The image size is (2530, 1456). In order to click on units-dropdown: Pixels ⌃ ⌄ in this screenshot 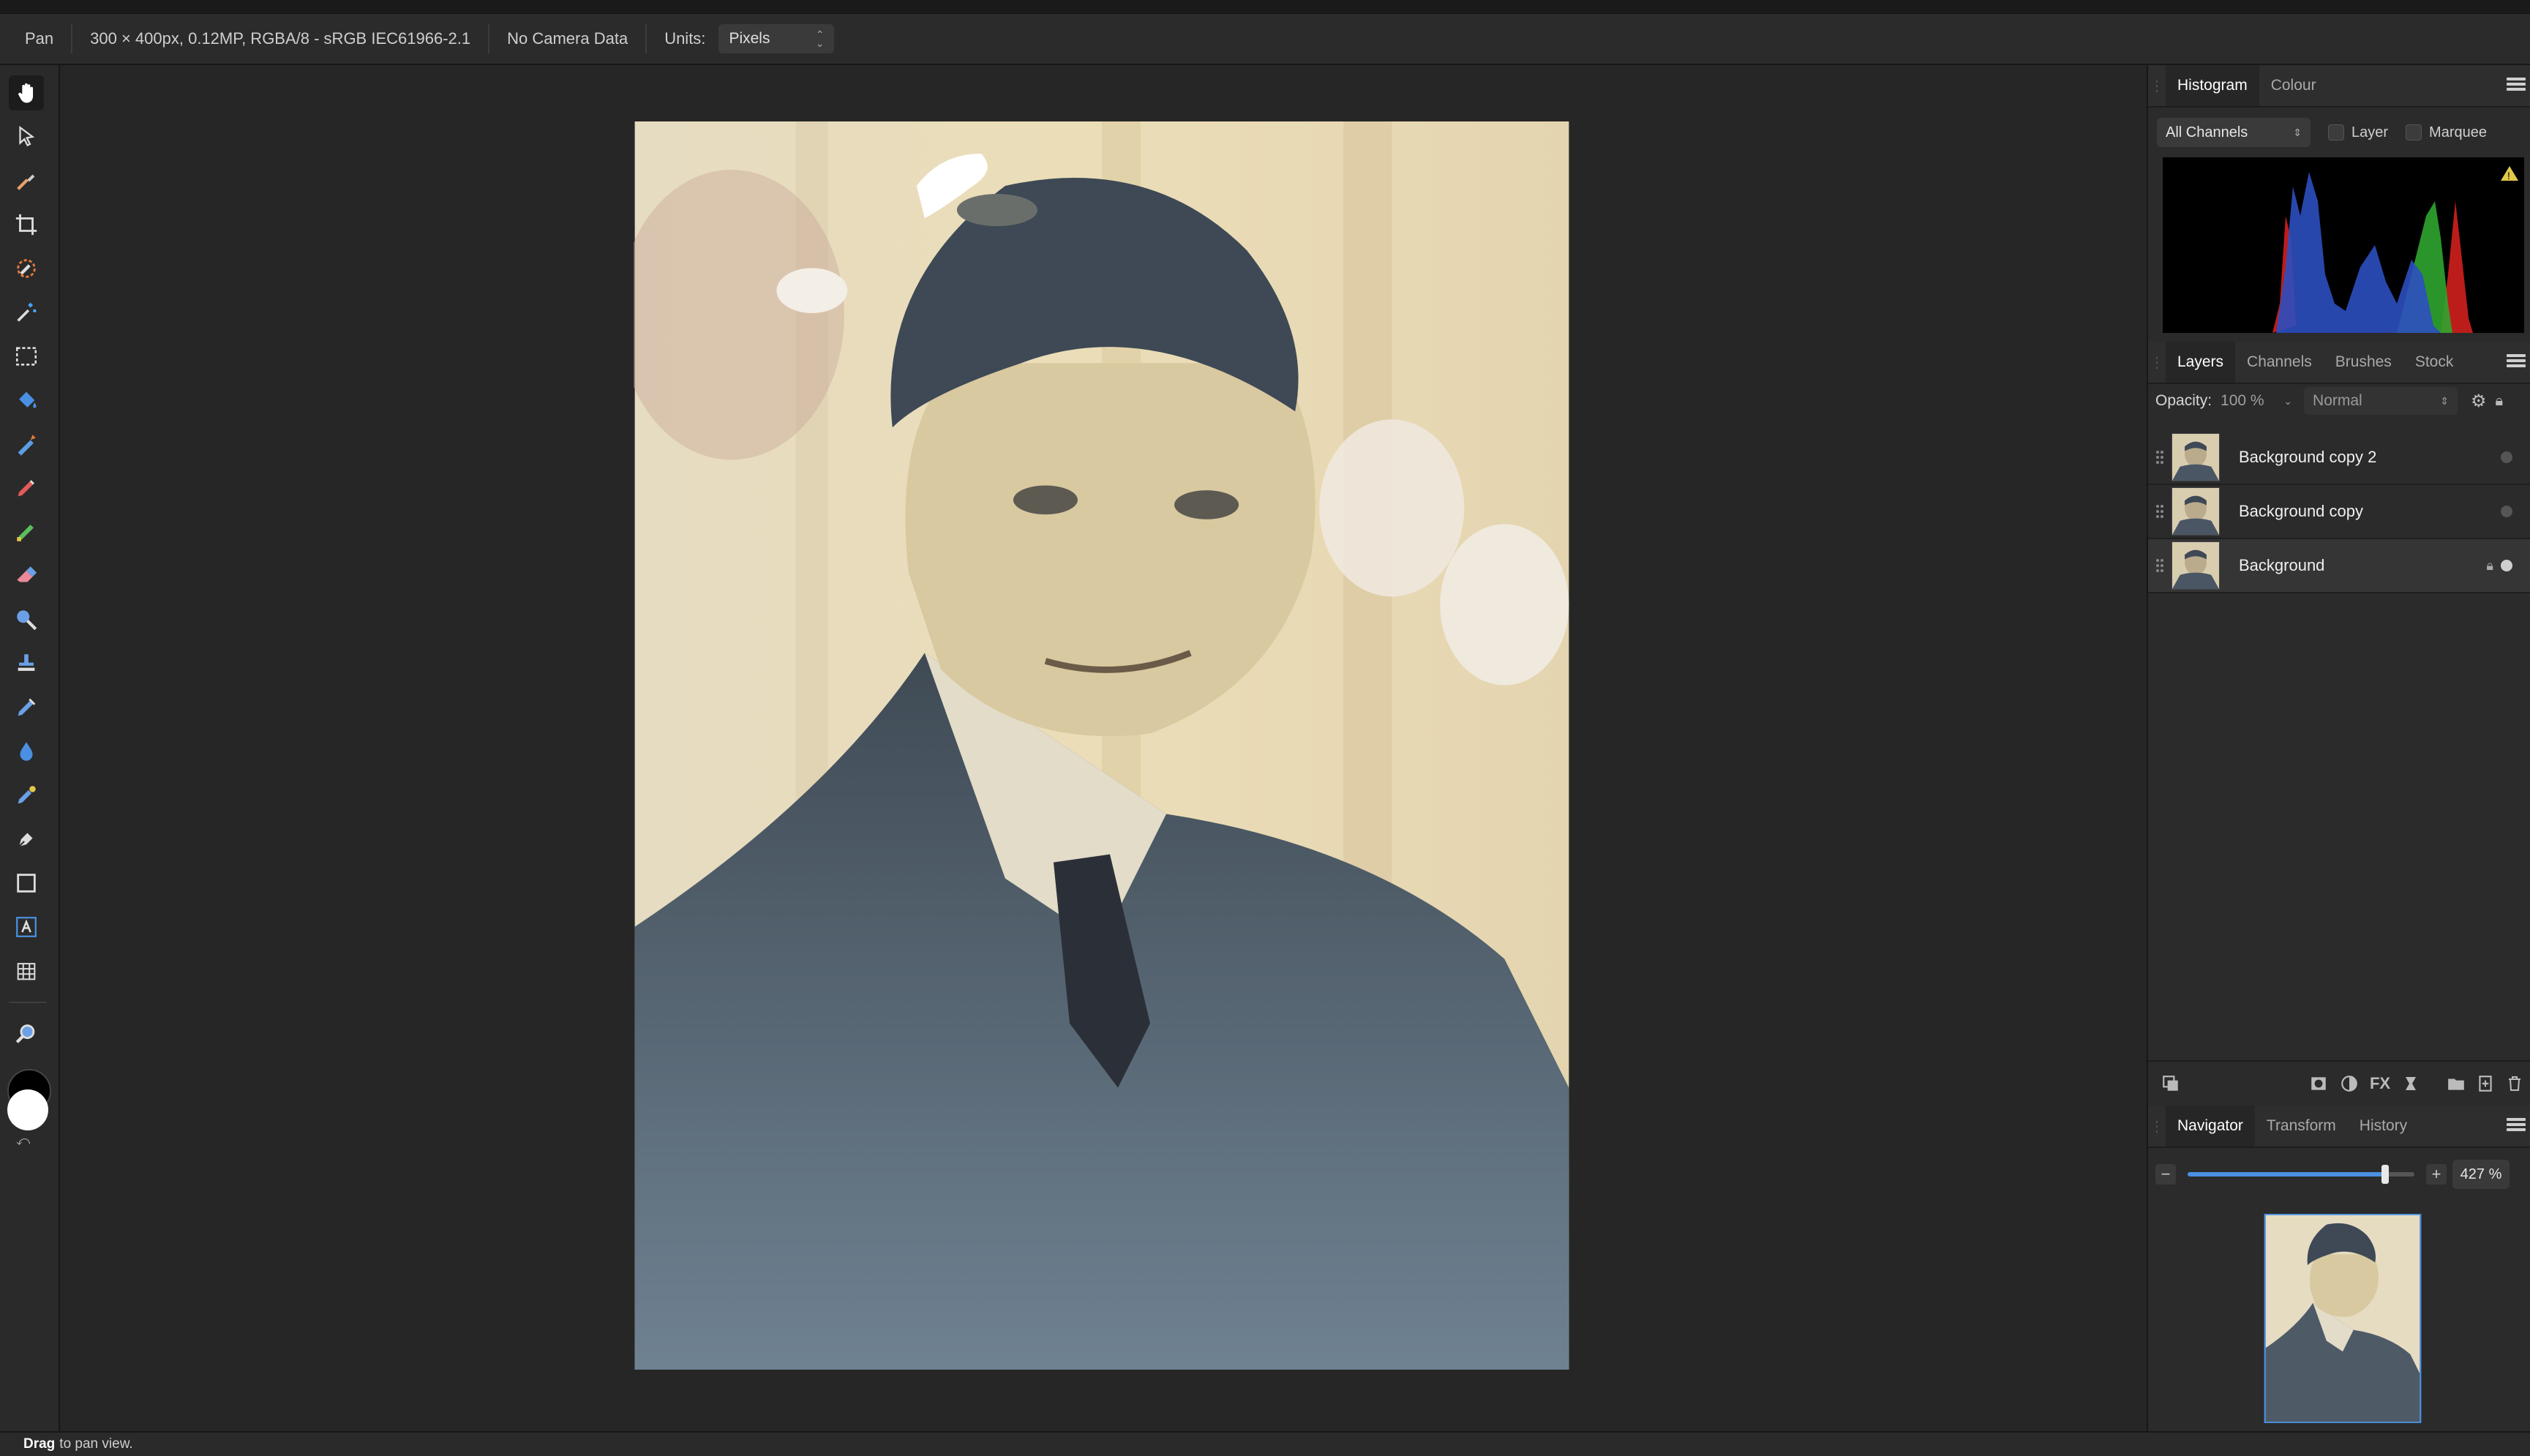, I will do `click(776, 38)`.